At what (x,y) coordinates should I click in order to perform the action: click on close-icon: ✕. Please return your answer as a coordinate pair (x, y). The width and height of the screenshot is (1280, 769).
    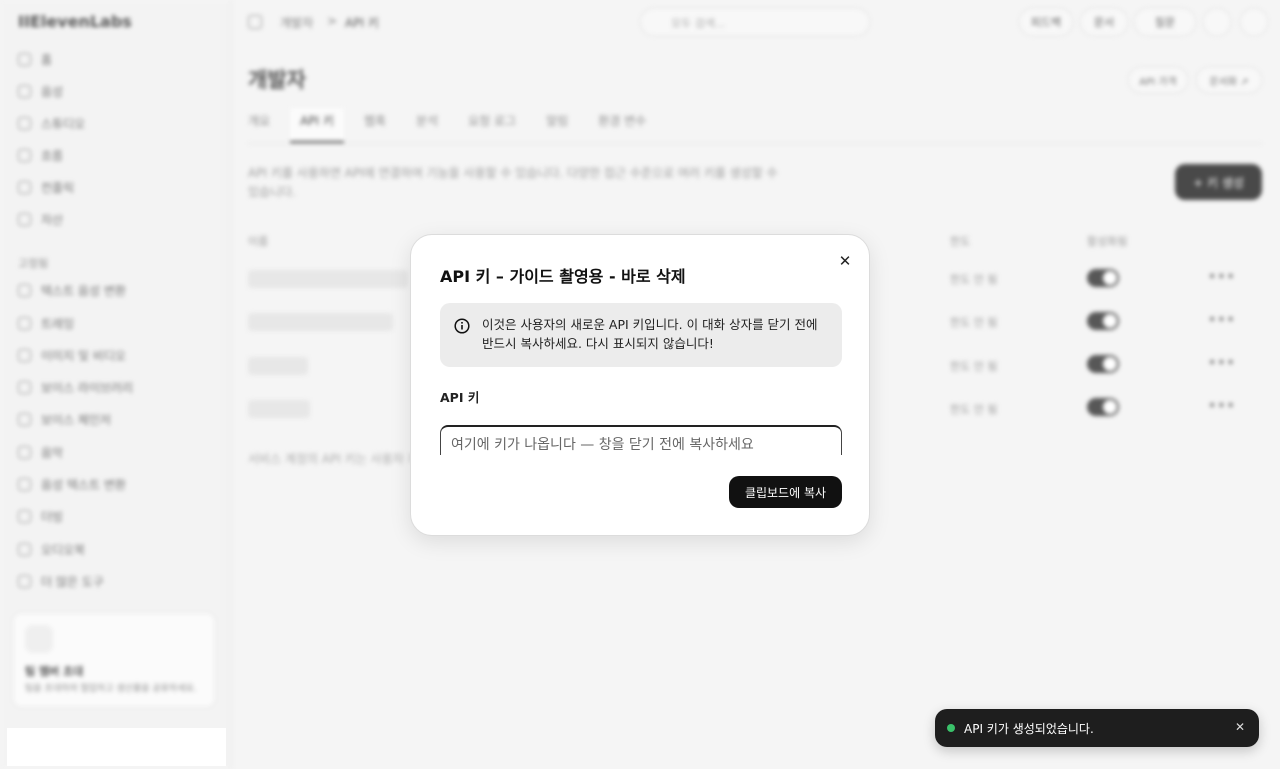
    Looking at the image, I should click on (845, 261).